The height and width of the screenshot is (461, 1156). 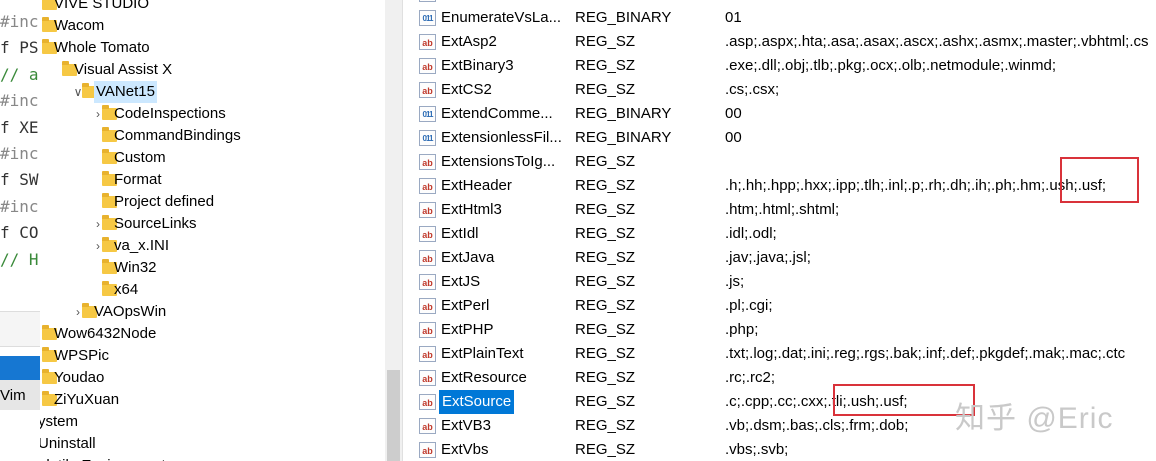 I want to click on value-name: ExtHeader, so click(x=476, y=185).